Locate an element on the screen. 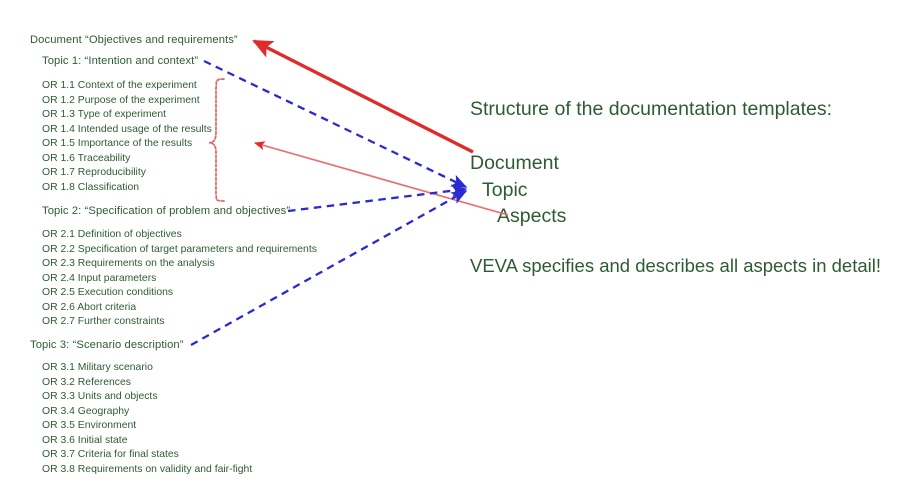 The width and height of the screenshot is (900, 500). aspect-item: OR 2.4 Input parameters is located at coordinates (99, 278).